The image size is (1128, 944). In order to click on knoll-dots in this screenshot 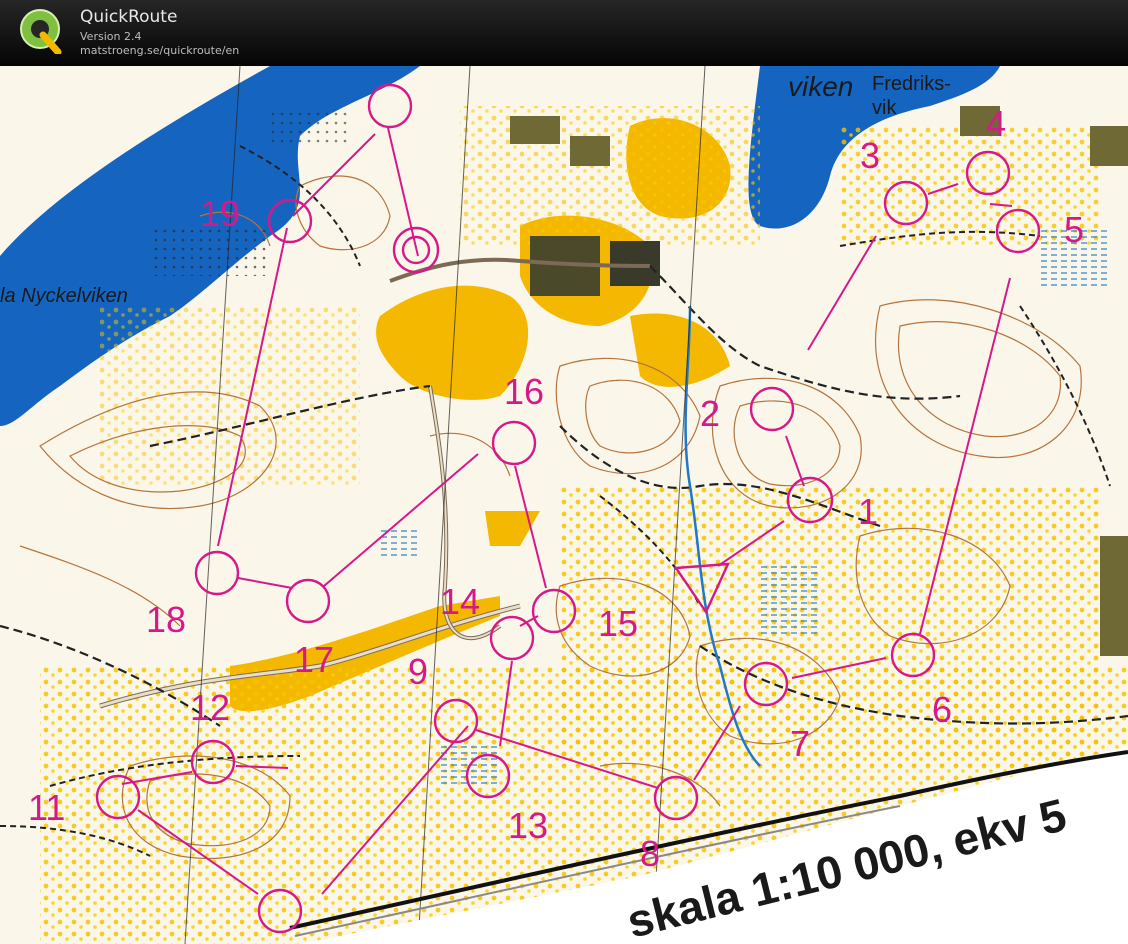, I will do `click(310, 126)`.